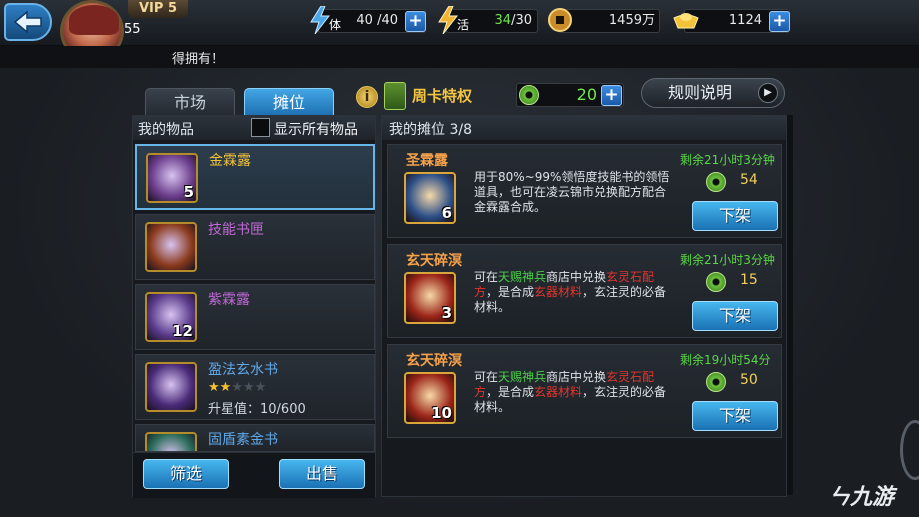 This screenshot has width=919, height=517. I want to click on remaining-time: 剩余21小时3分钟, so click(727, 260).